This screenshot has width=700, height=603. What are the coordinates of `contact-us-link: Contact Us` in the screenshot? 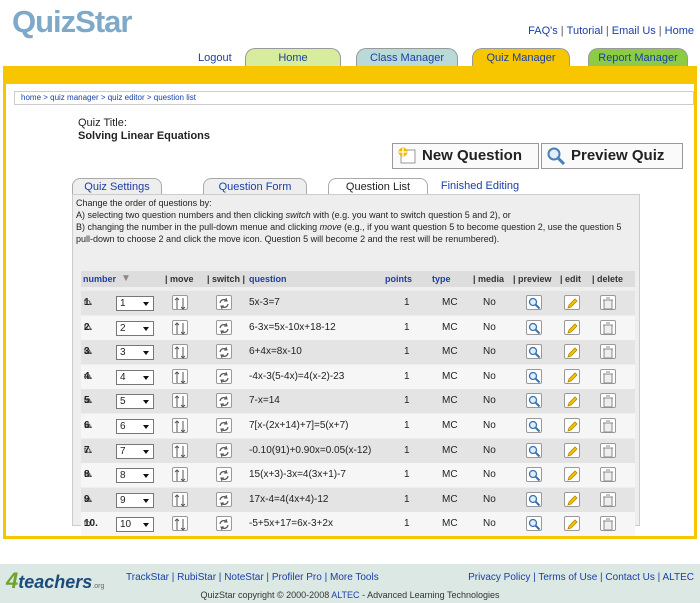 It's located at (629, 577).